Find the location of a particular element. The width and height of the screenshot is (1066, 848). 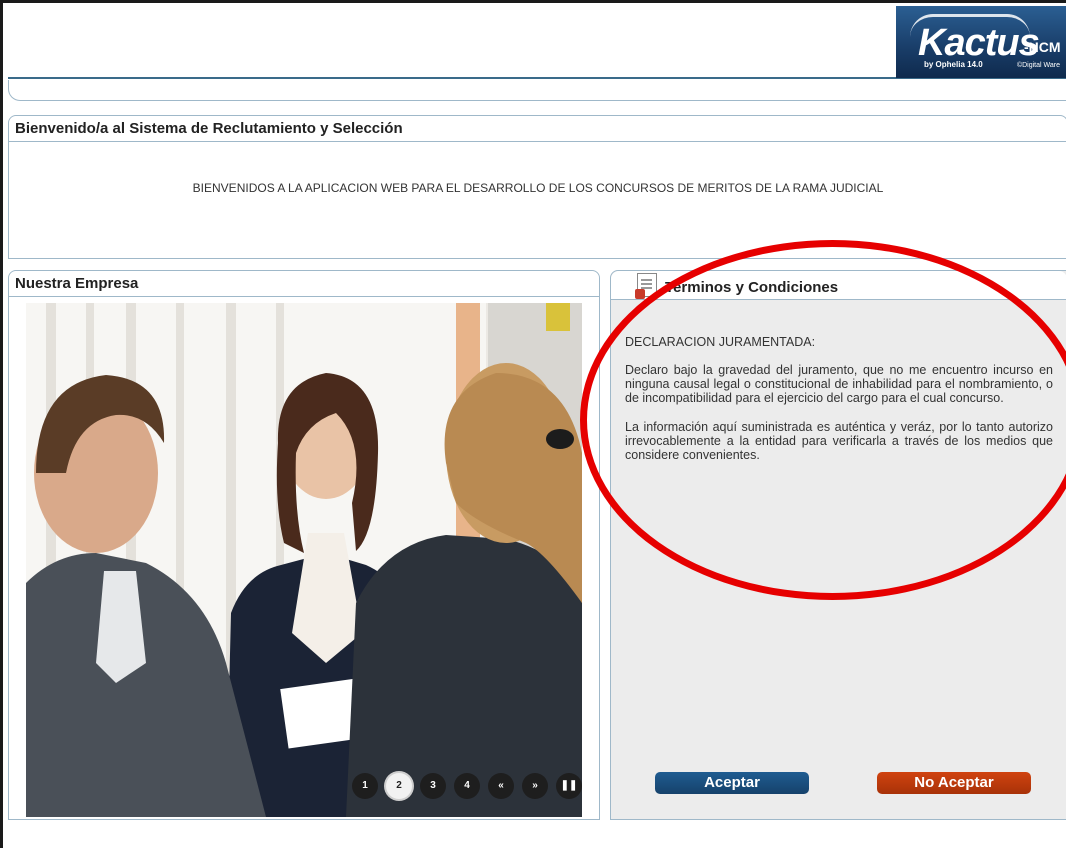

reject-button: No Aceptar is located at coordinates (954, 783).